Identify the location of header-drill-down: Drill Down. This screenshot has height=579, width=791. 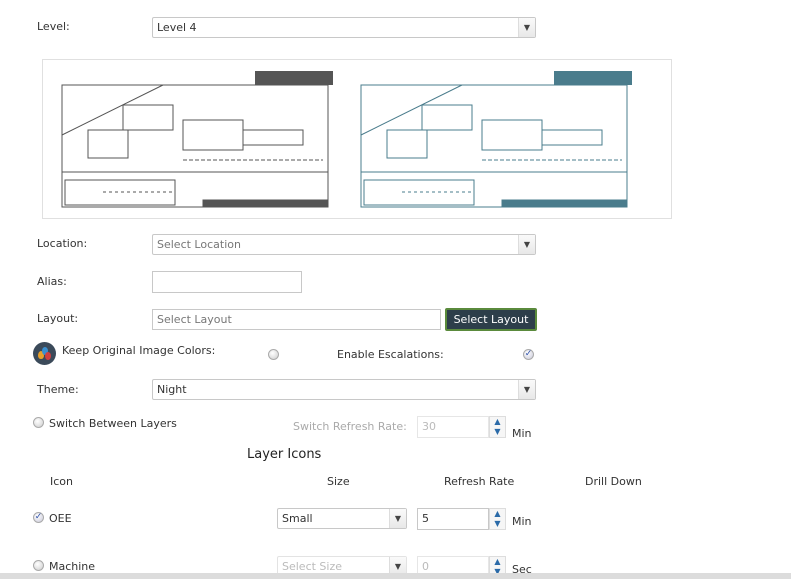
(613, 481).